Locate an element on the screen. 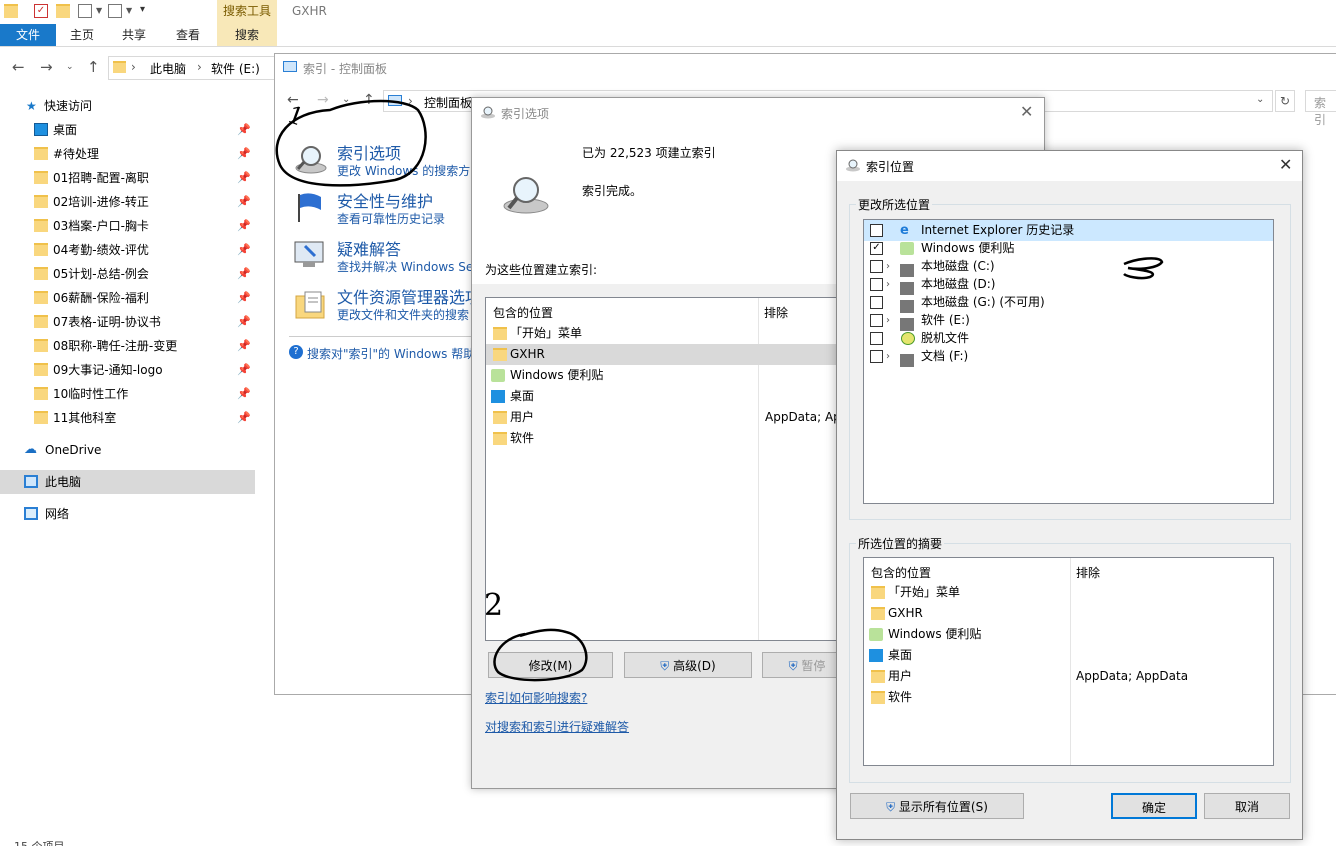 This screenshot has height=846, width=1336. cp-link-file-explorer-options: 文件资源管理器选项 is located at coordinates (409, 296).